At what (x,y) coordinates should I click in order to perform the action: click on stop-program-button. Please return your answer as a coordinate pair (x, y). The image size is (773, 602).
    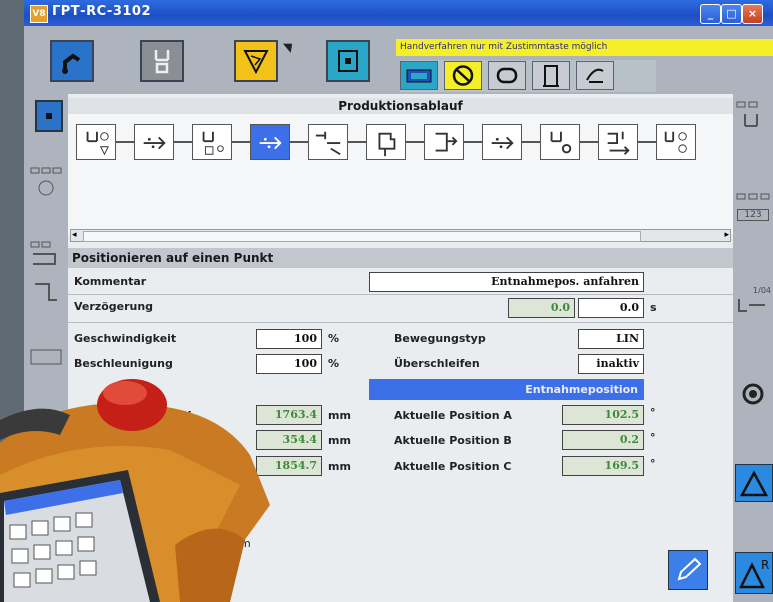
    Looking at the image, I should click on (348, 61).